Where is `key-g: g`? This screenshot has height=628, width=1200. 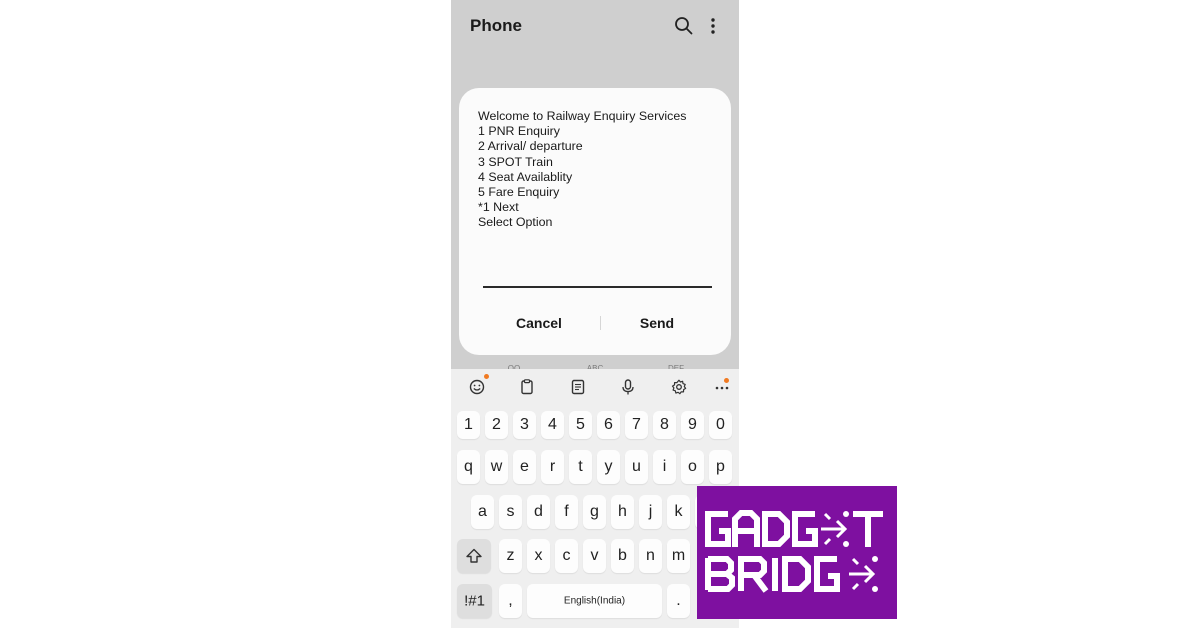
key-g: g is located at coordinates (594, 512).